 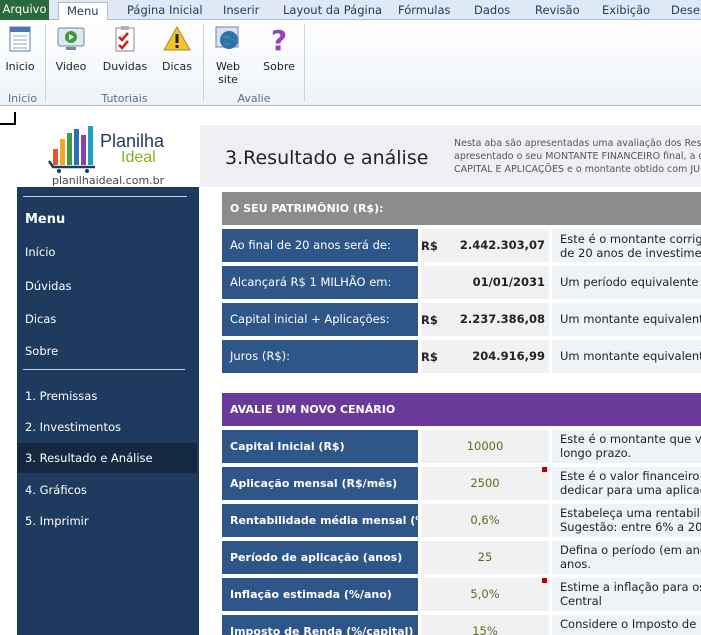 I want to click on web-site-button-label: Web site, so click(x=228, y=73).